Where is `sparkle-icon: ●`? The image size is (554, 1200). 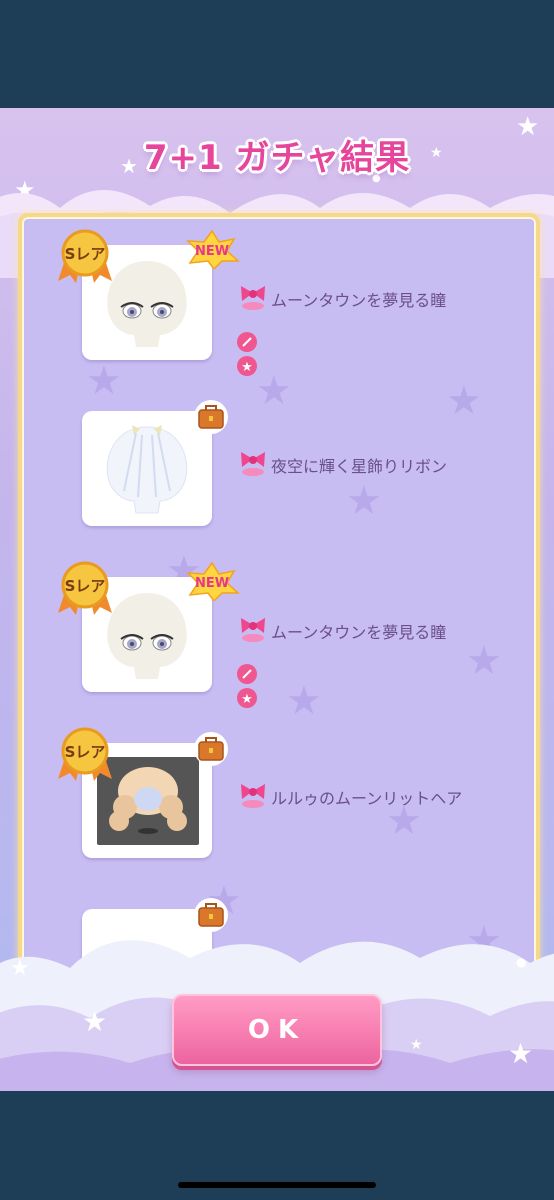 sparkle-icon: ● is located at coordinates (521, 962).